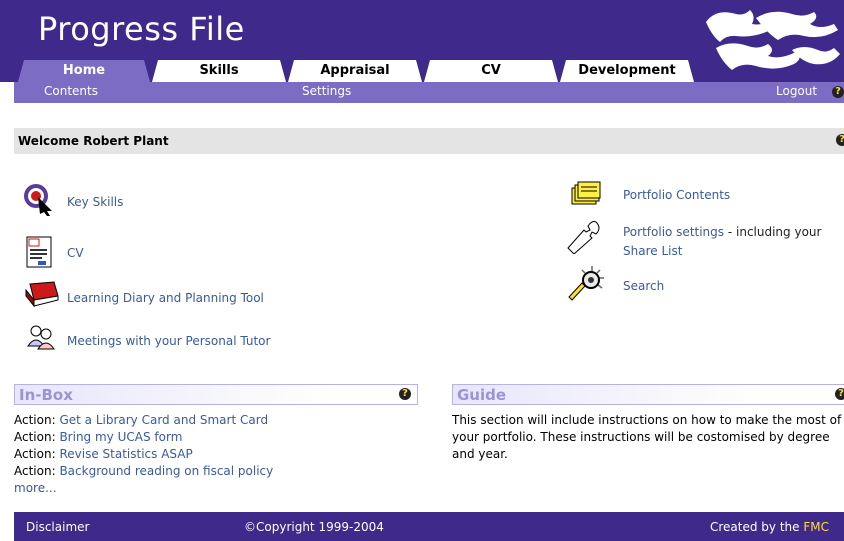 This screenshot has height=541, width=844. Describe the element at coordinates (166, 471) in the screenshot. I see `inbox-action-link: Background reading on fiscal policy` at that location.